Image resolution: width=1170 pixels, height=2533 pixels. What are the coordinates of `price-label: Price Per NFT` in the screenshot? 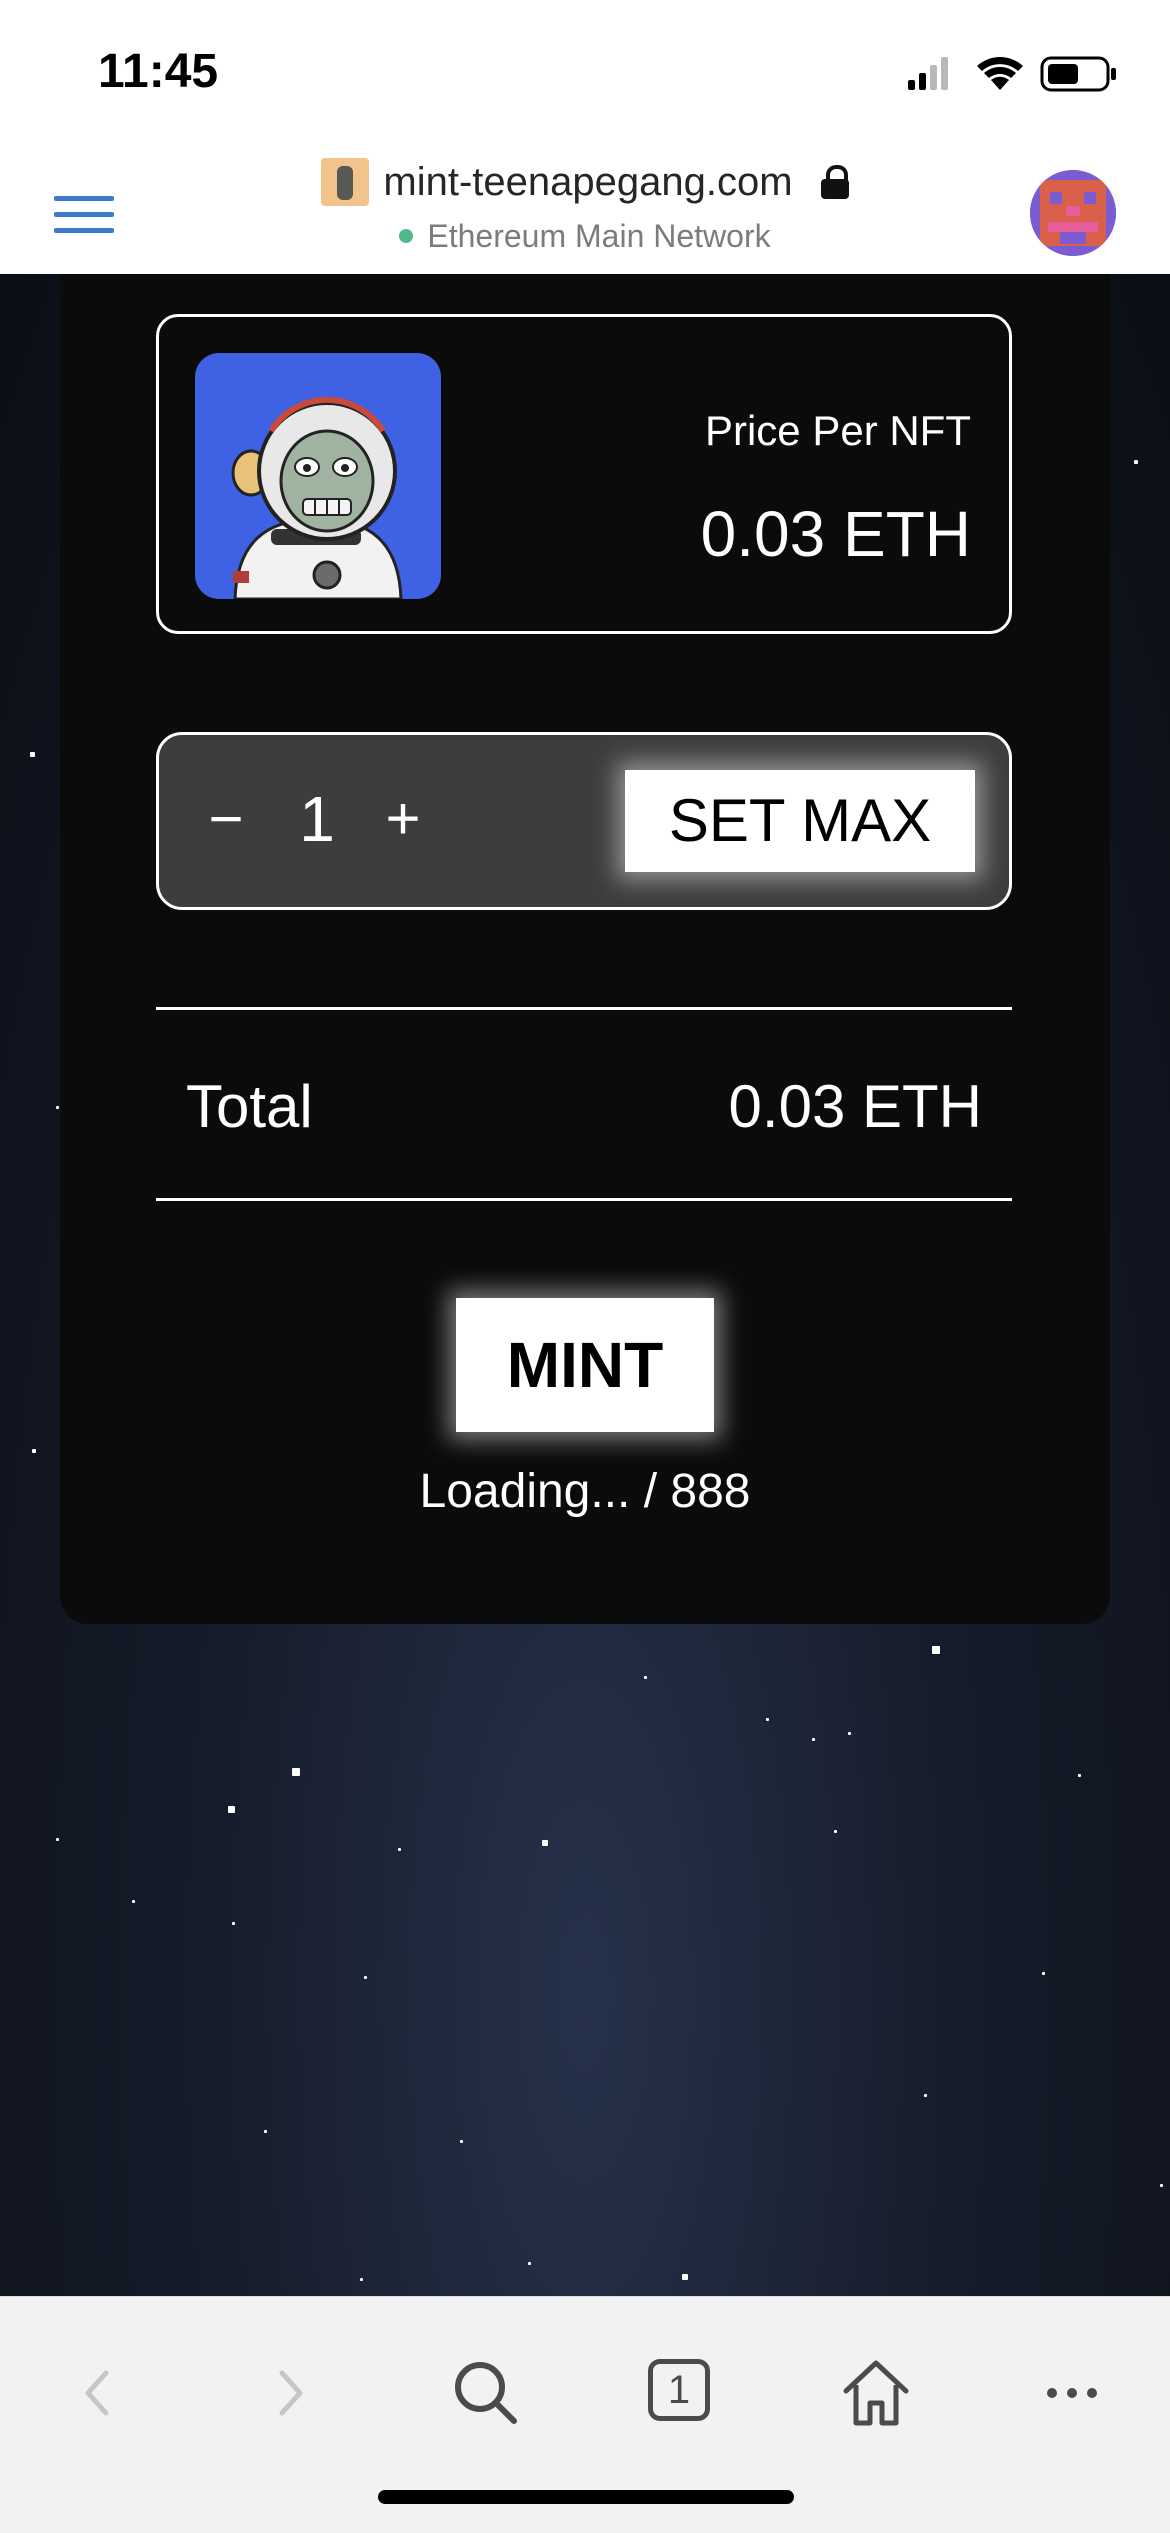 It's located at (837, 430).